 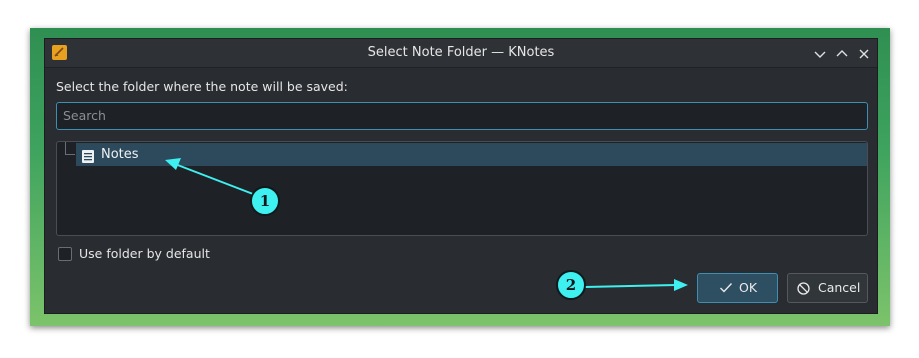 What do you see at coordinates (571, 285) in the screenshot?
I see `annotation-badge-2: 2` at bounding box center [571, 285].